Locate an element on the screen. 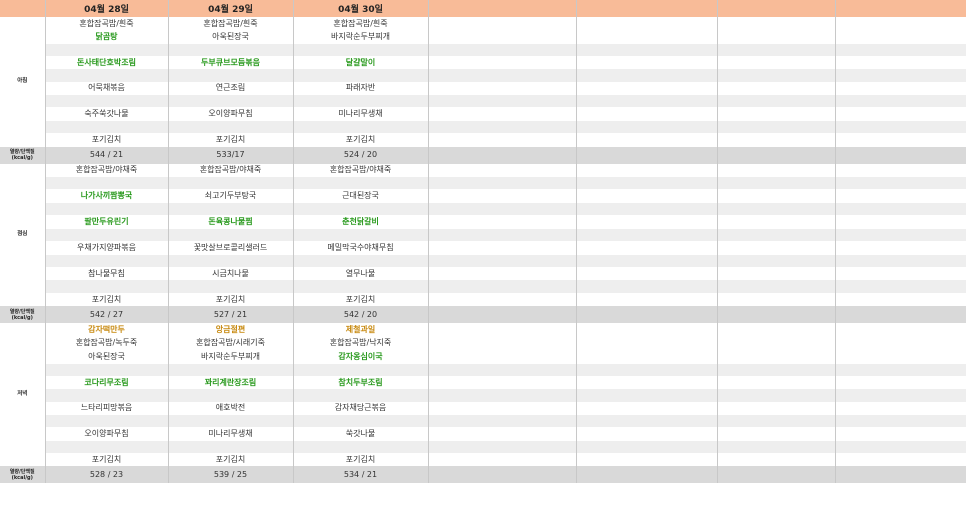 Image resolution: width=966 pixels, height=515 pixels. menu-row: 코다리무조림 꽈리계란장조림 참치두부조림 is located at coordinates (483, 382).